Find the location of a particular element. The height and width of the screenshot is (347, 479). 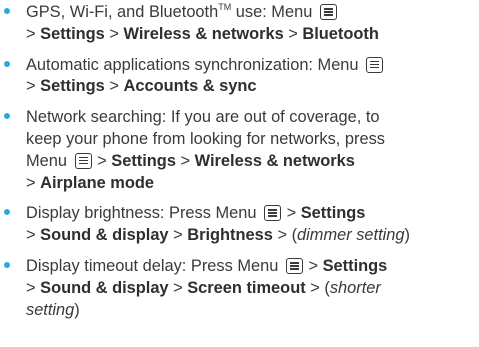

path-airplane-mode: Airplane mode is located at coordinates (97, 182).